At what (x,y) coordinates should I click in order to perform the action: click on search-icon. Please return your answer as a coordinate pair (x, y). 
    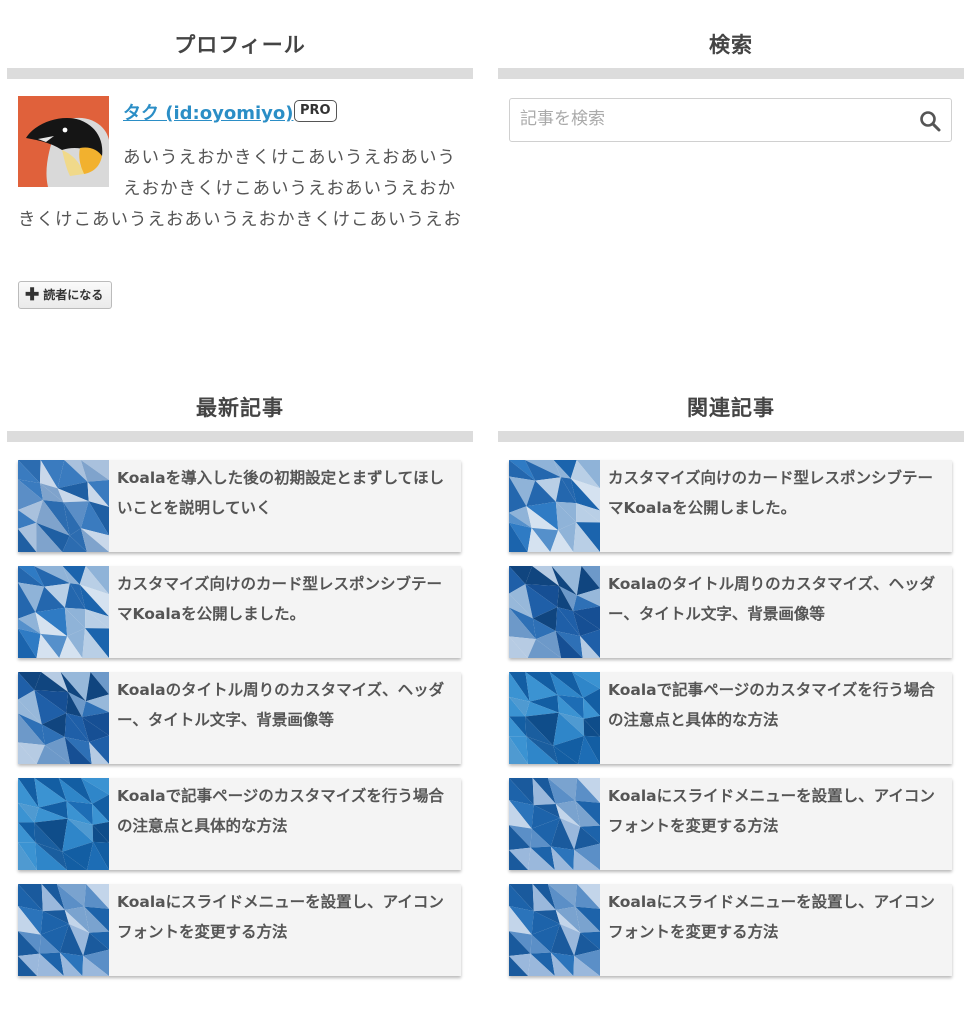
    Looking at the image, I should click on (930, 121).